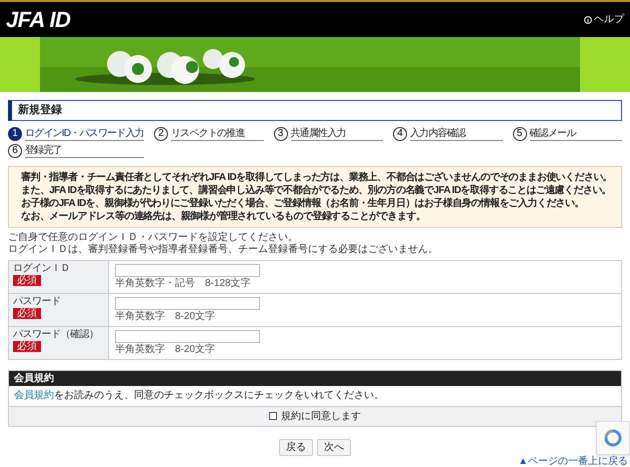 The width and height of the screenshot is (630, 467). What do you see at coordinates (161, 133) in the screenshot?
I see `step-number: 2` at bounding box center [161, 133].